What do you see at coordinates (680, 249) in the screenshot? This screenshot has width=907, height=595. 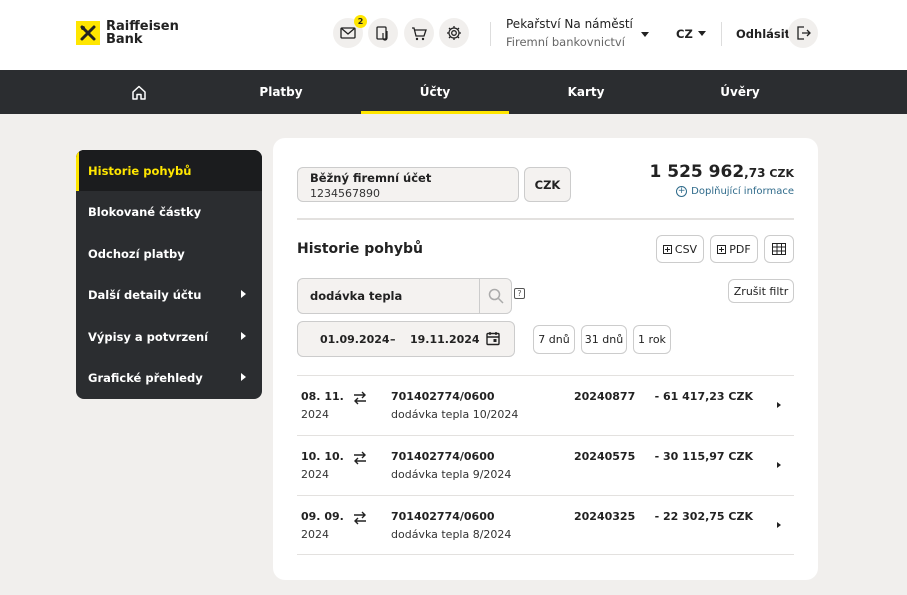 I see `export-csv-button: CSV` at bounding box center [680, 249].